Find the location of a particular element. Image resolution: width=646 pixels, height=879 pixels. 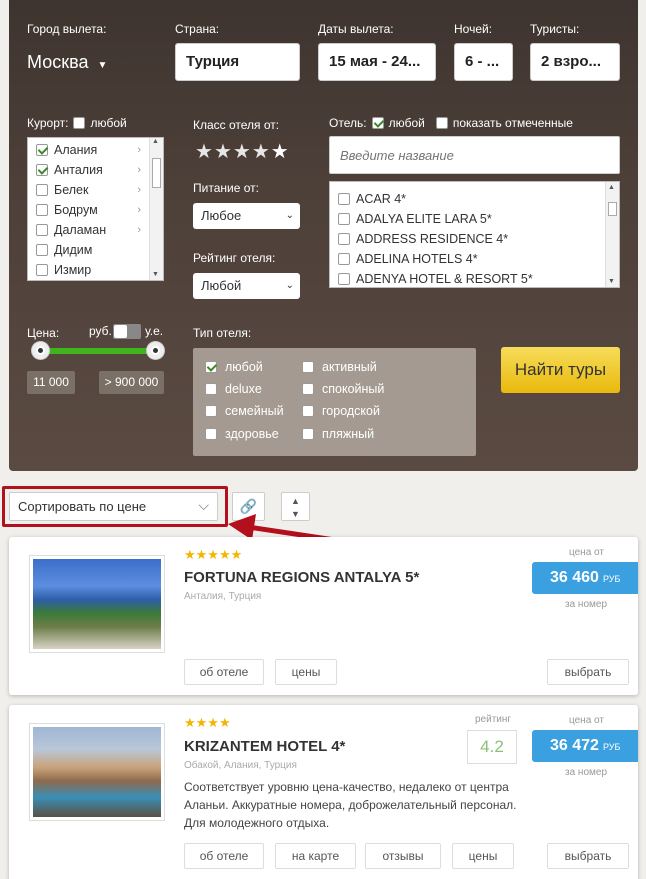

price-badge: 36 460 РУБ is located at coordinates (585, 578).